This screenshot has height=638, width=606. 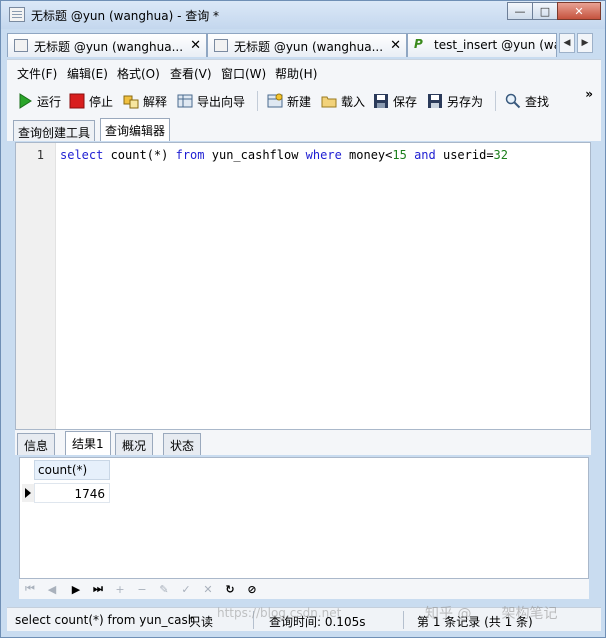 I want to click on window-controls: — □ ✕, so click(x=554, y=11).